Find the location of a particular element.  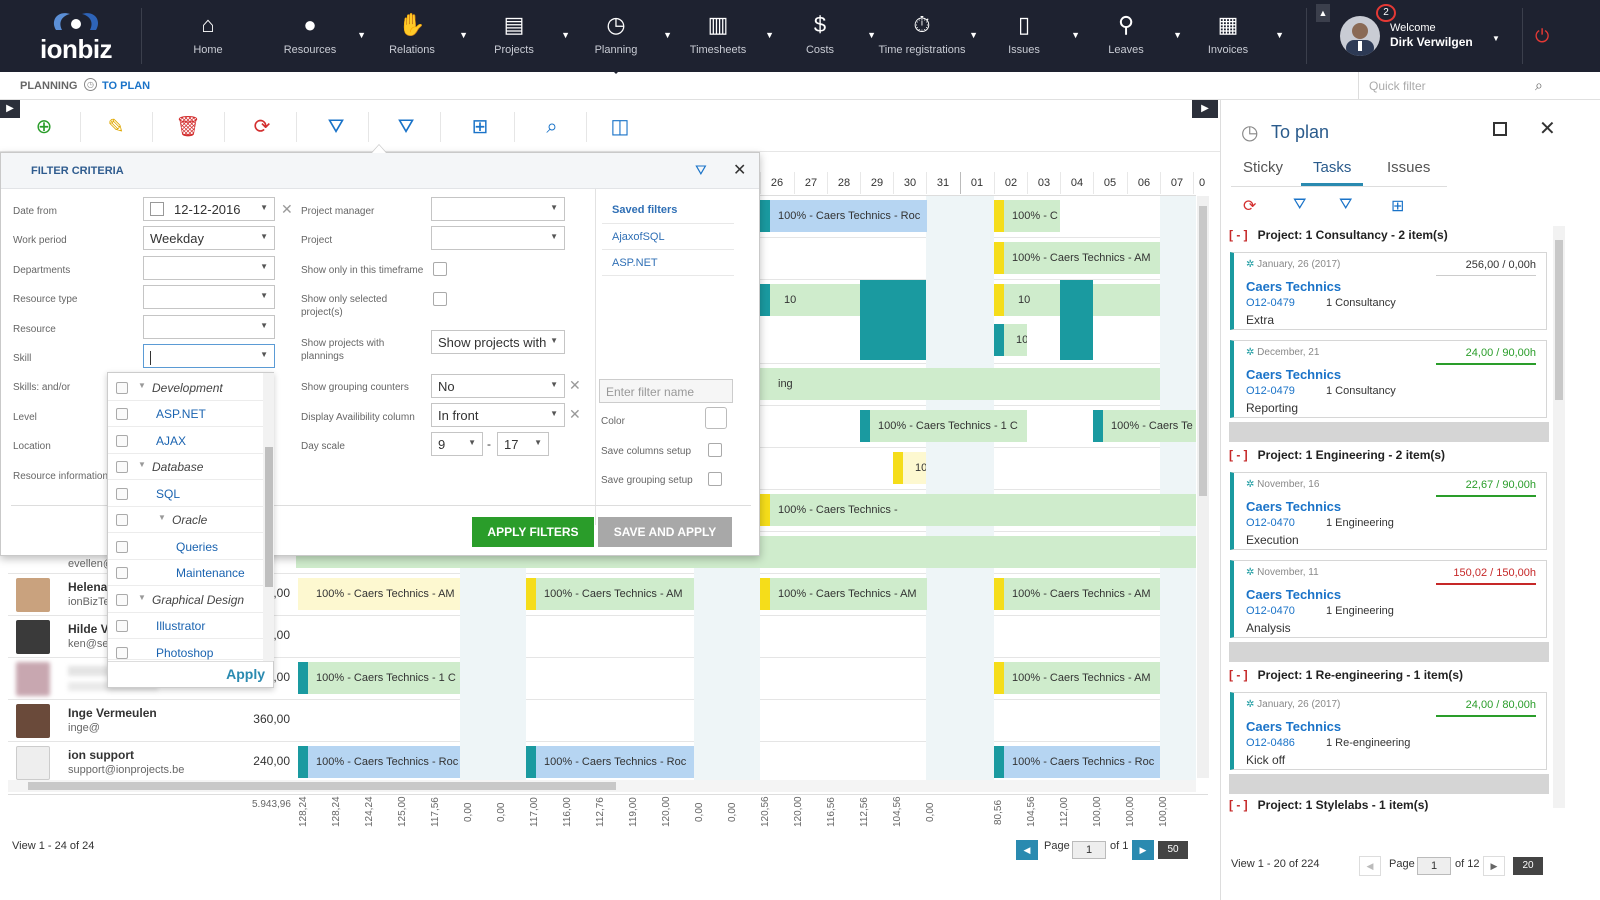

date-from-picker: 12-12-2016 ▼ is located at coordinates (209, 209).